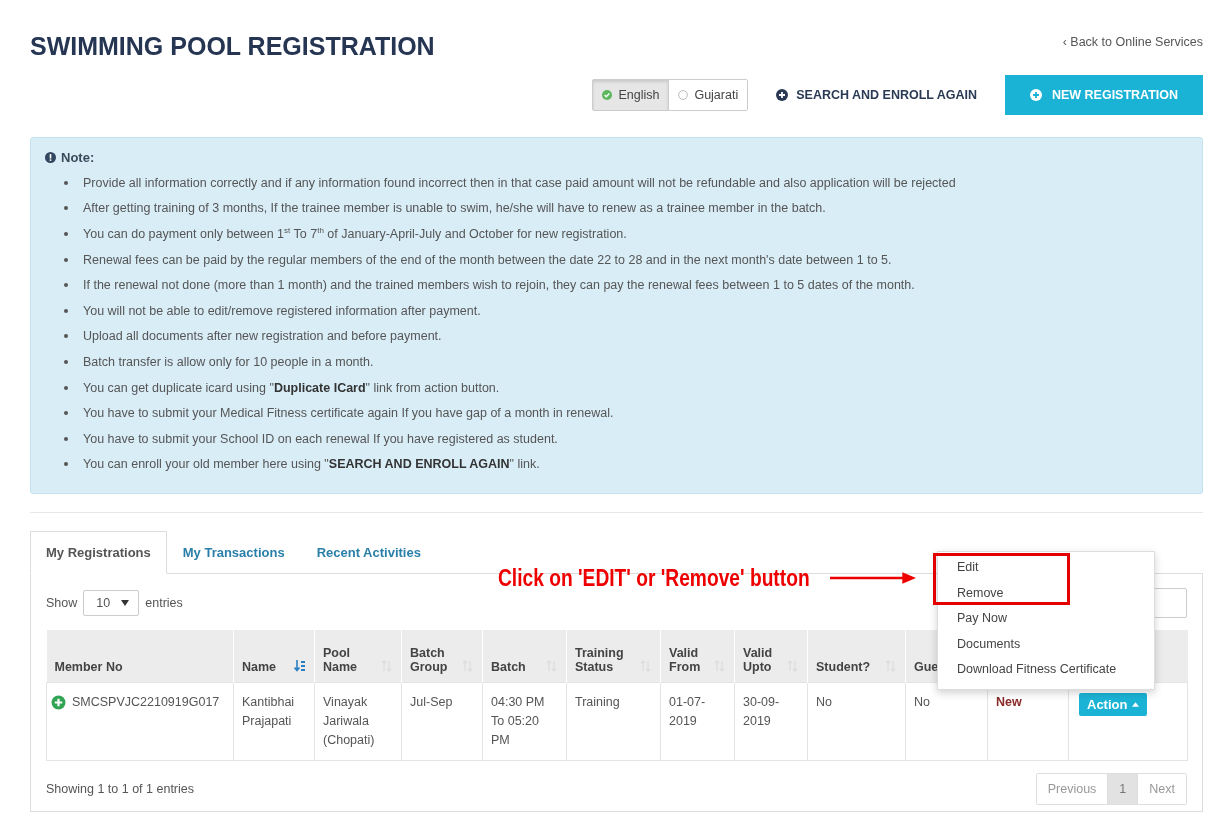 Image resolution: width=1223 pixels, height=821 pixels. Describe the element at coordinates (98, 553) in the screenshot. I see `tab: My Registrations` at that location.